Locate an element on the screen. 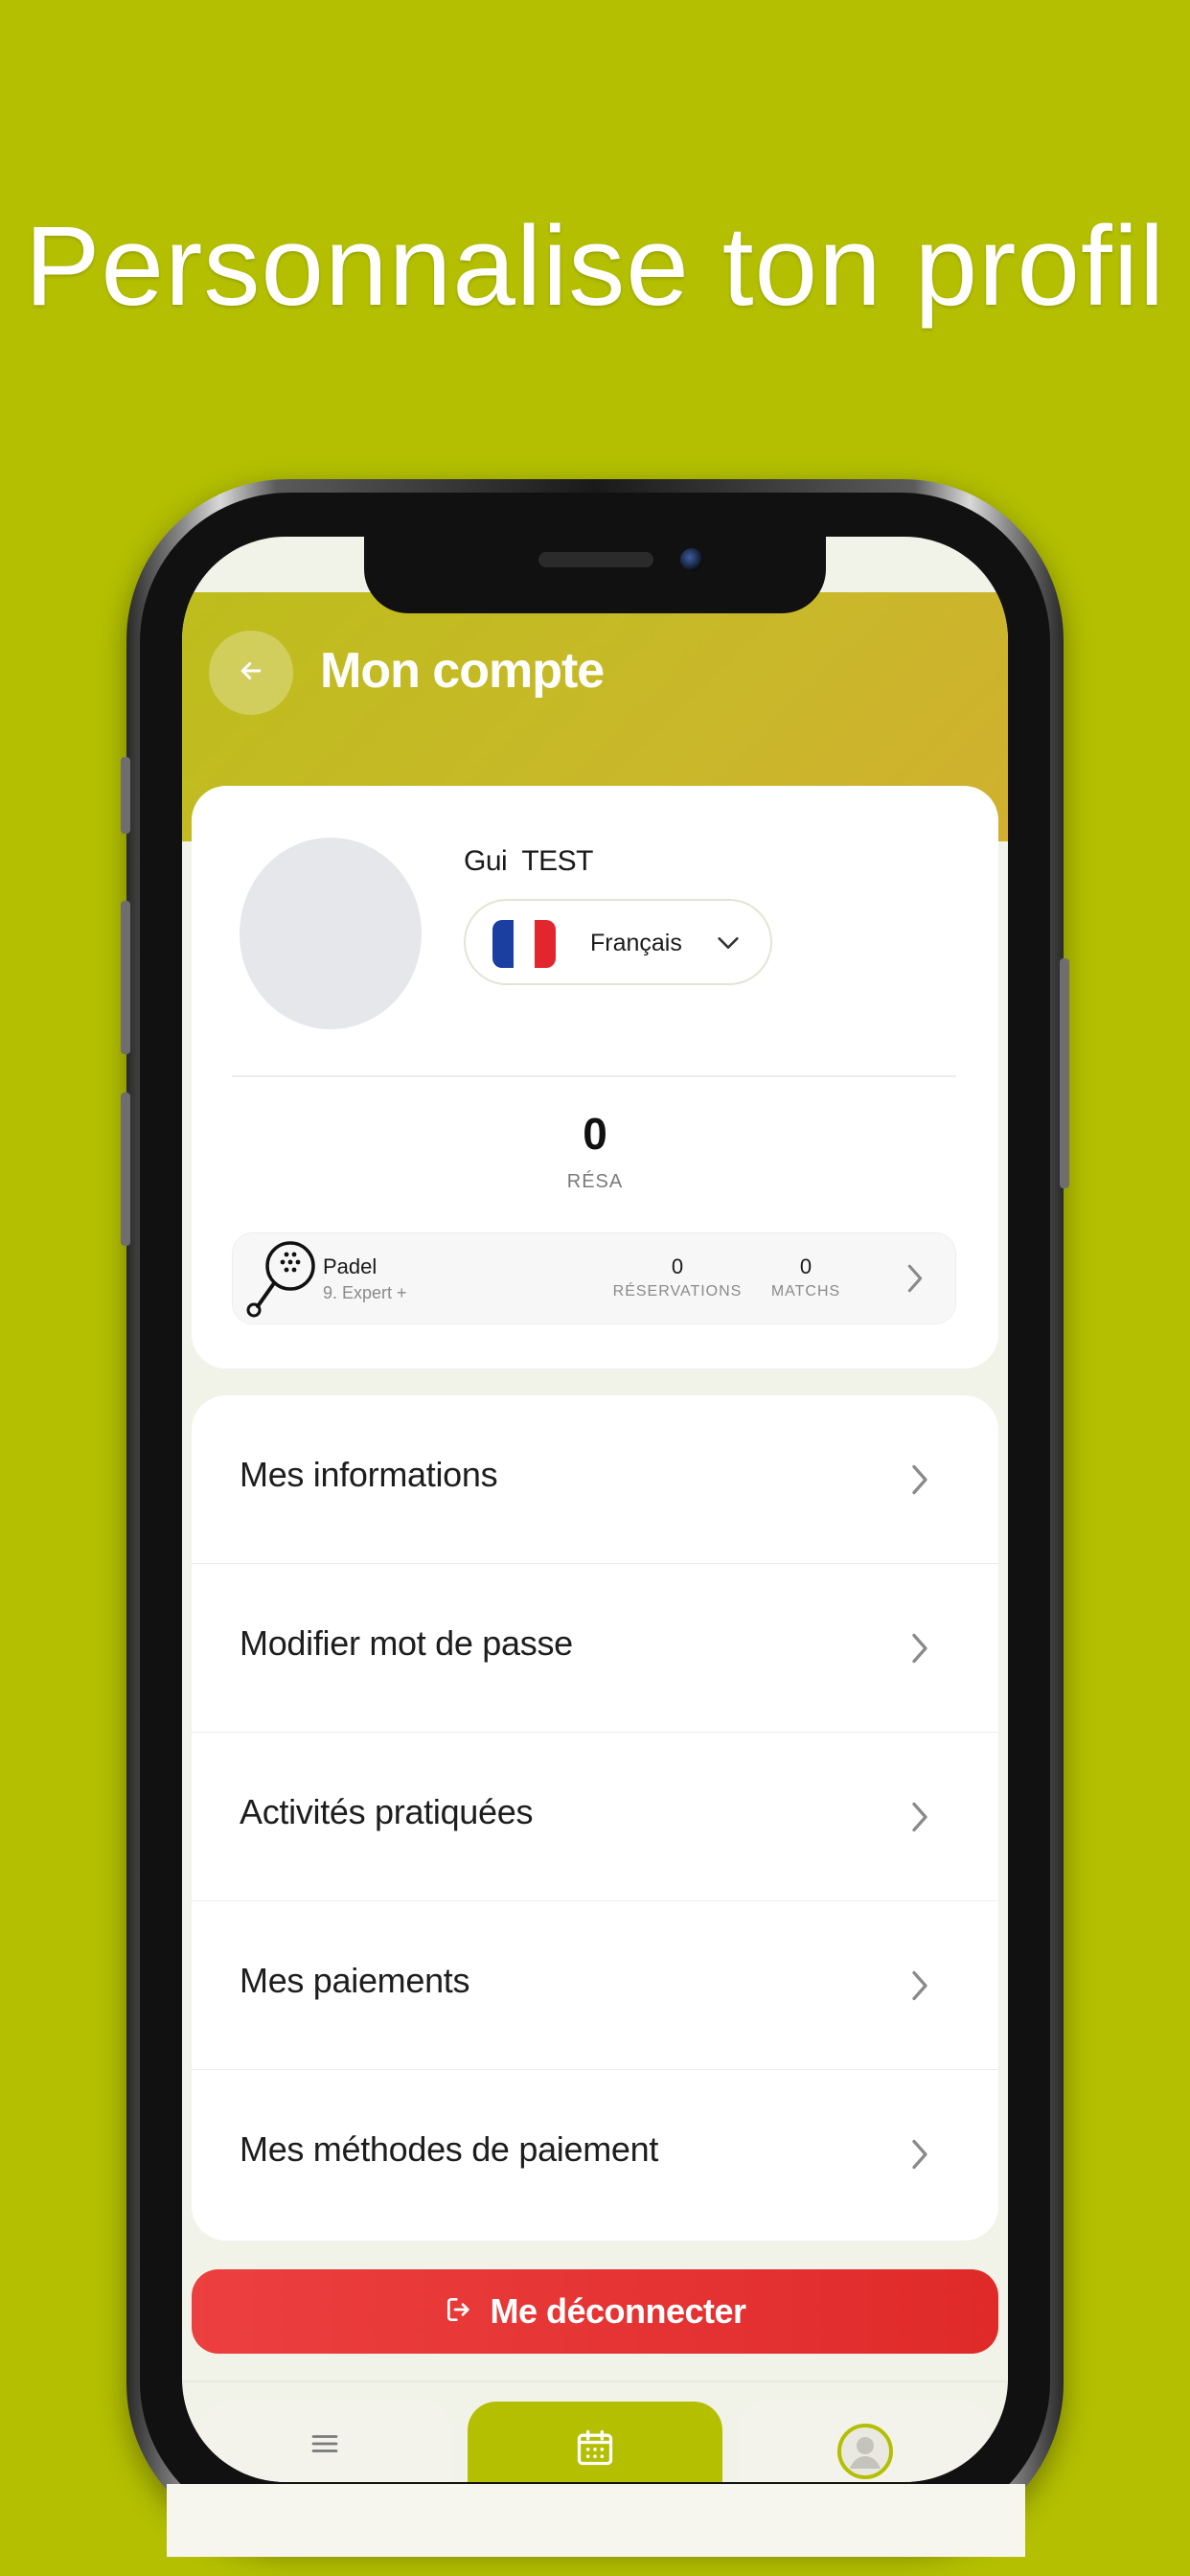 This screenshot has width=1190, height=2576. page-title: Mon compte is located at coordinates (463, 671).